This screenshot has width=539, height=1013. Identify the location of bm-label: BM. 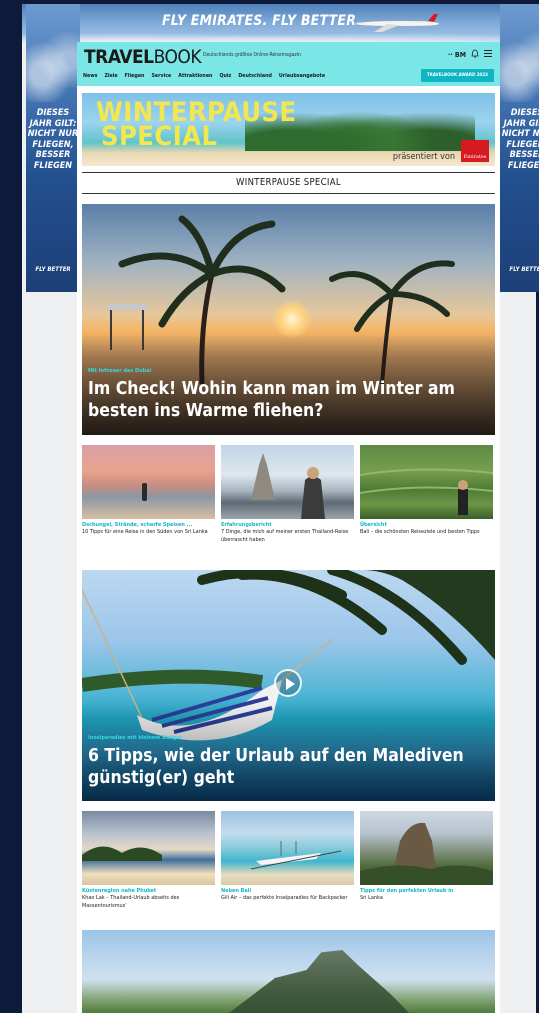
(460, 54).